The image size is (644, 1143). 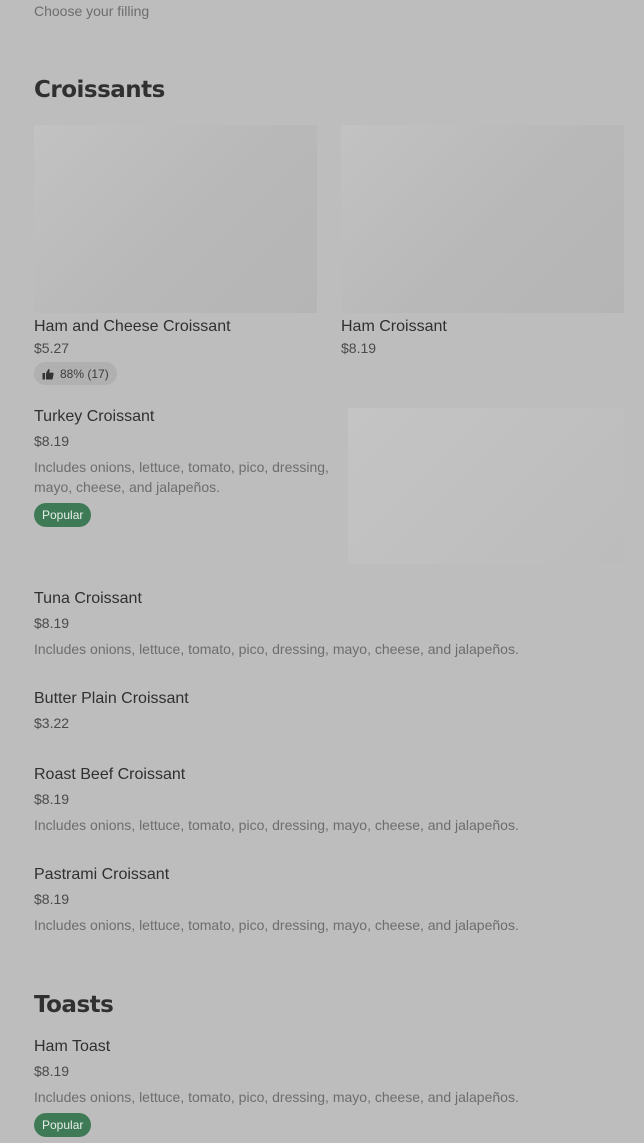 What do you see at coordinates (52, 348) in the screenshot?
I see `item-price: $5.27` at bounding box center [52, 348].